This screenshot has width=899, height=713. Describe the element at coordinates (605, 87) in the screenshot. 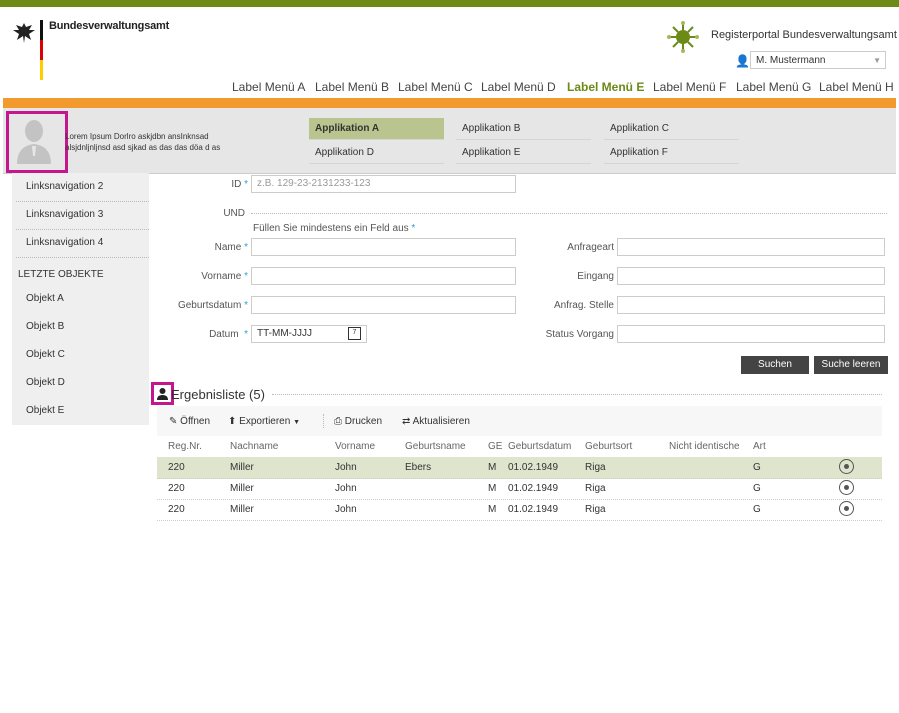

I see `menu-item-e: Label Menü E` at that location.